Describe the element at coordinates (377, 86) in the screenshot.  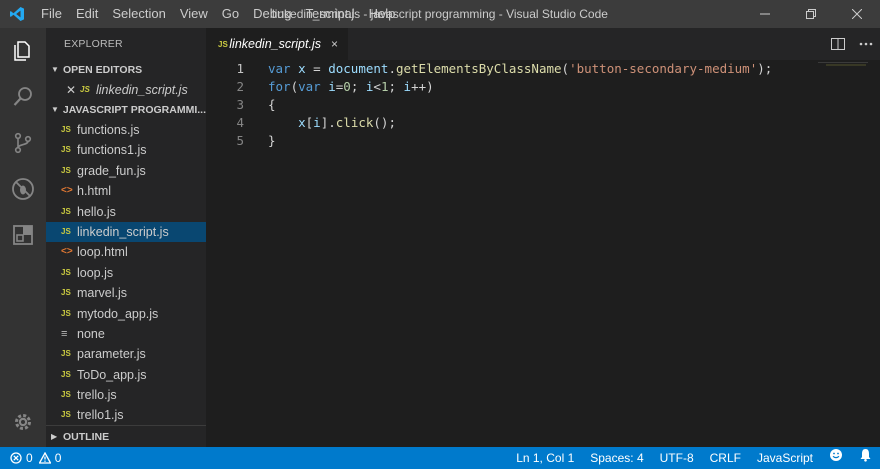
I see `code-token: <` at that location.